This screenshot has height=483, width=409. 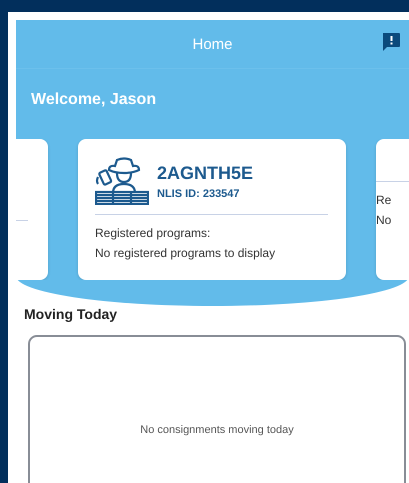 I want to click on feedback-icon, so click(x=391, y=42).